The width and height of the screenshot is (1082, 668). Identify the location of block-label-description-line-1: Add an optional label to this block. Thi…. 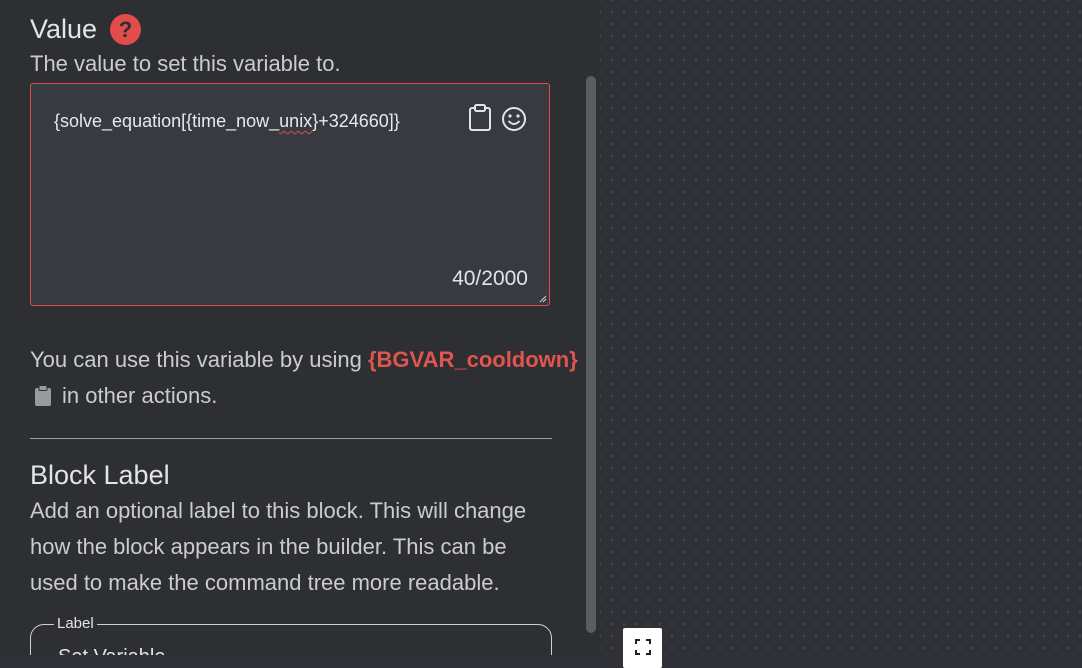
(278, 510).